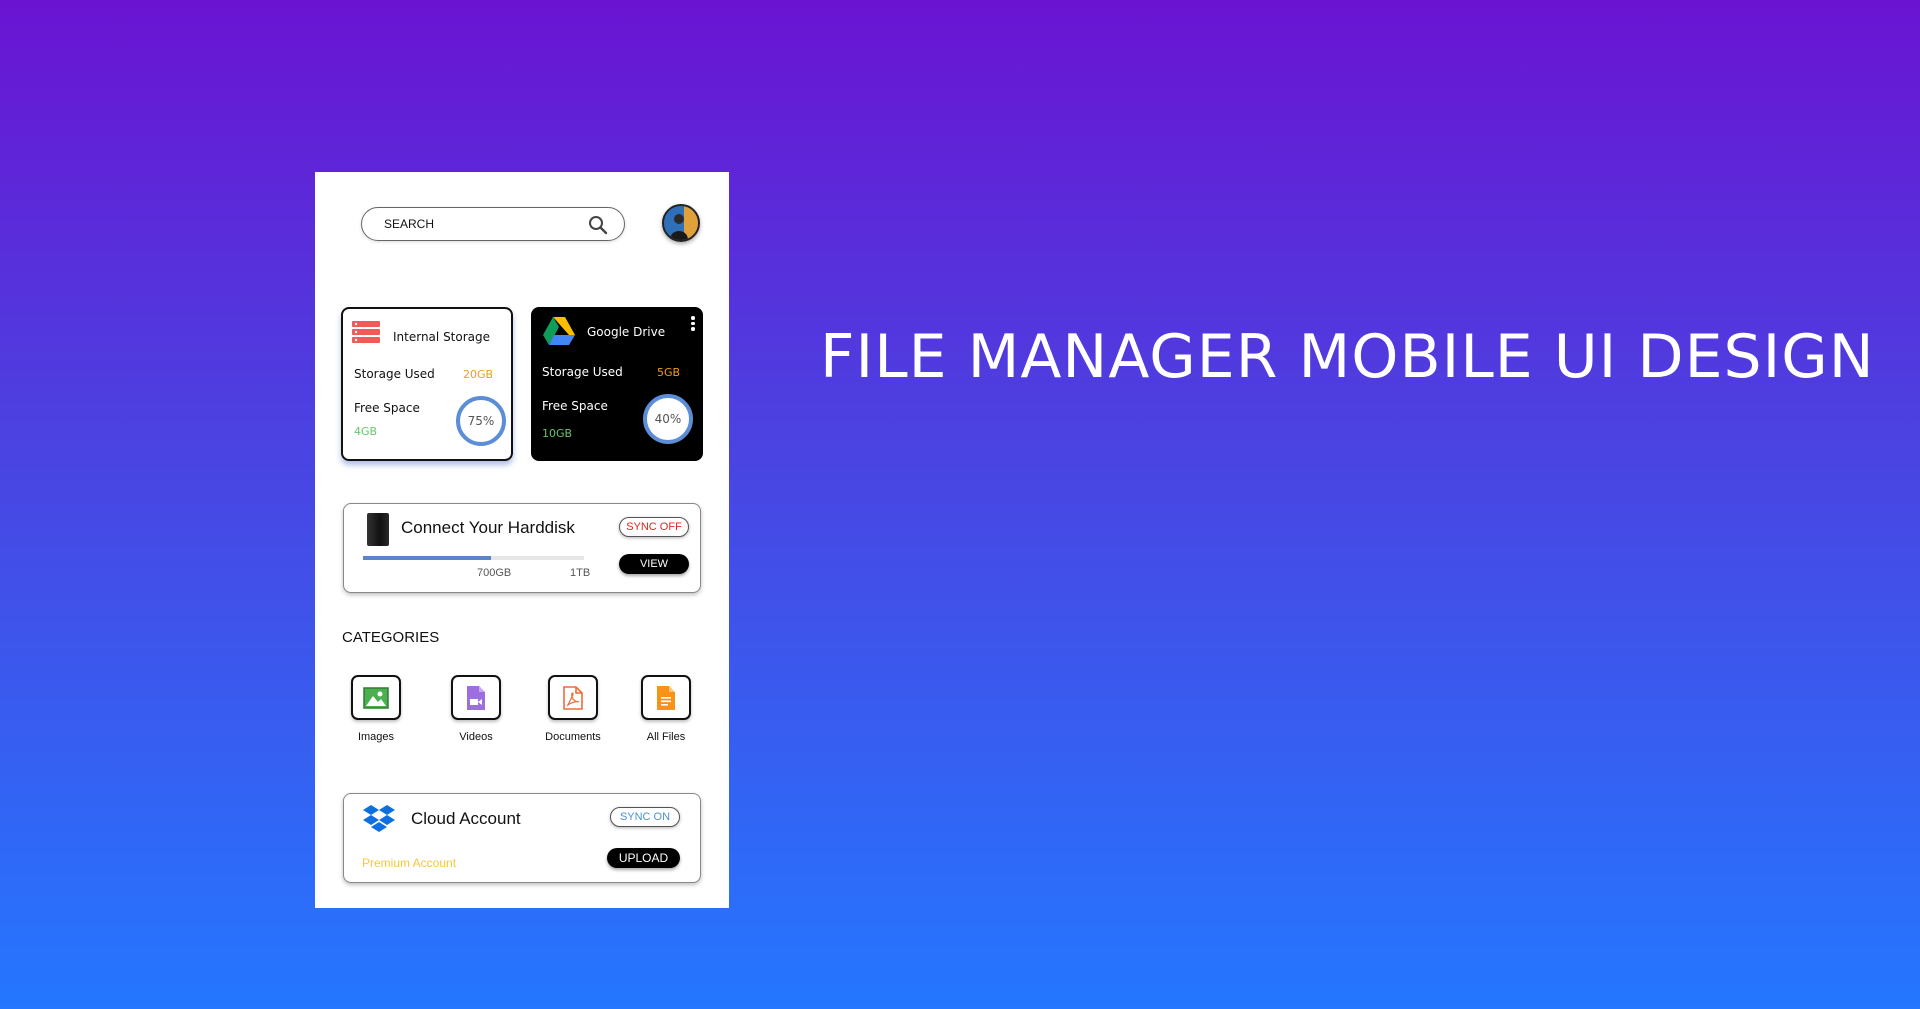 This screenshot has height=1009, width=1920. Describe the element at coordinates (681, 223) in the screenshot. I see `avatar` at that location.